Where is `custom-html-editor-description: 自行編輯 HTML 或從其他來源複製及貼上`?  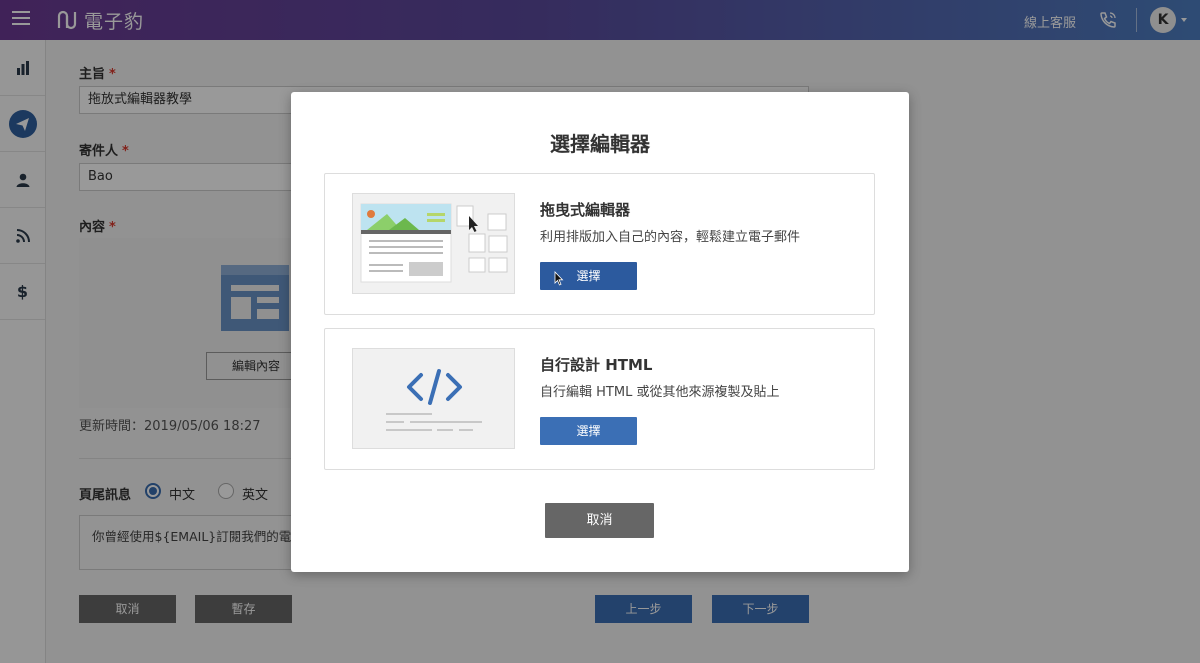
custom-html-editor-description: 自行編輯 HTML 或從其他來源複製及貼上 is located at coordinates (660, 392).